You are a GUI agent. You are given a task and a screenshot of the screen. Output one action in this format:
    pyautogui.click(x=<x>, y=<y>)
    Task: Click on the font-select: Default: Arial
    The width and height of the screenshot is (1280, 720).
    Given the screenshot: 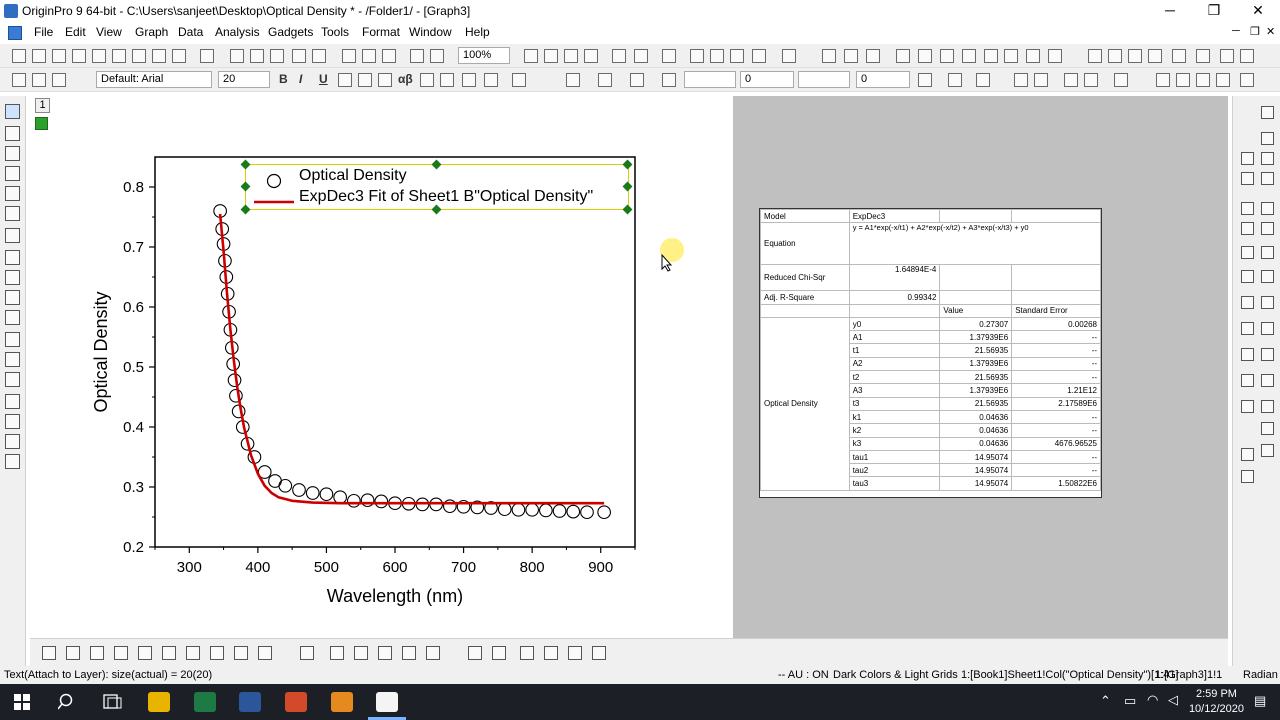 What is the action you would take?
    pyautogui.click(x=154, y=79)
    